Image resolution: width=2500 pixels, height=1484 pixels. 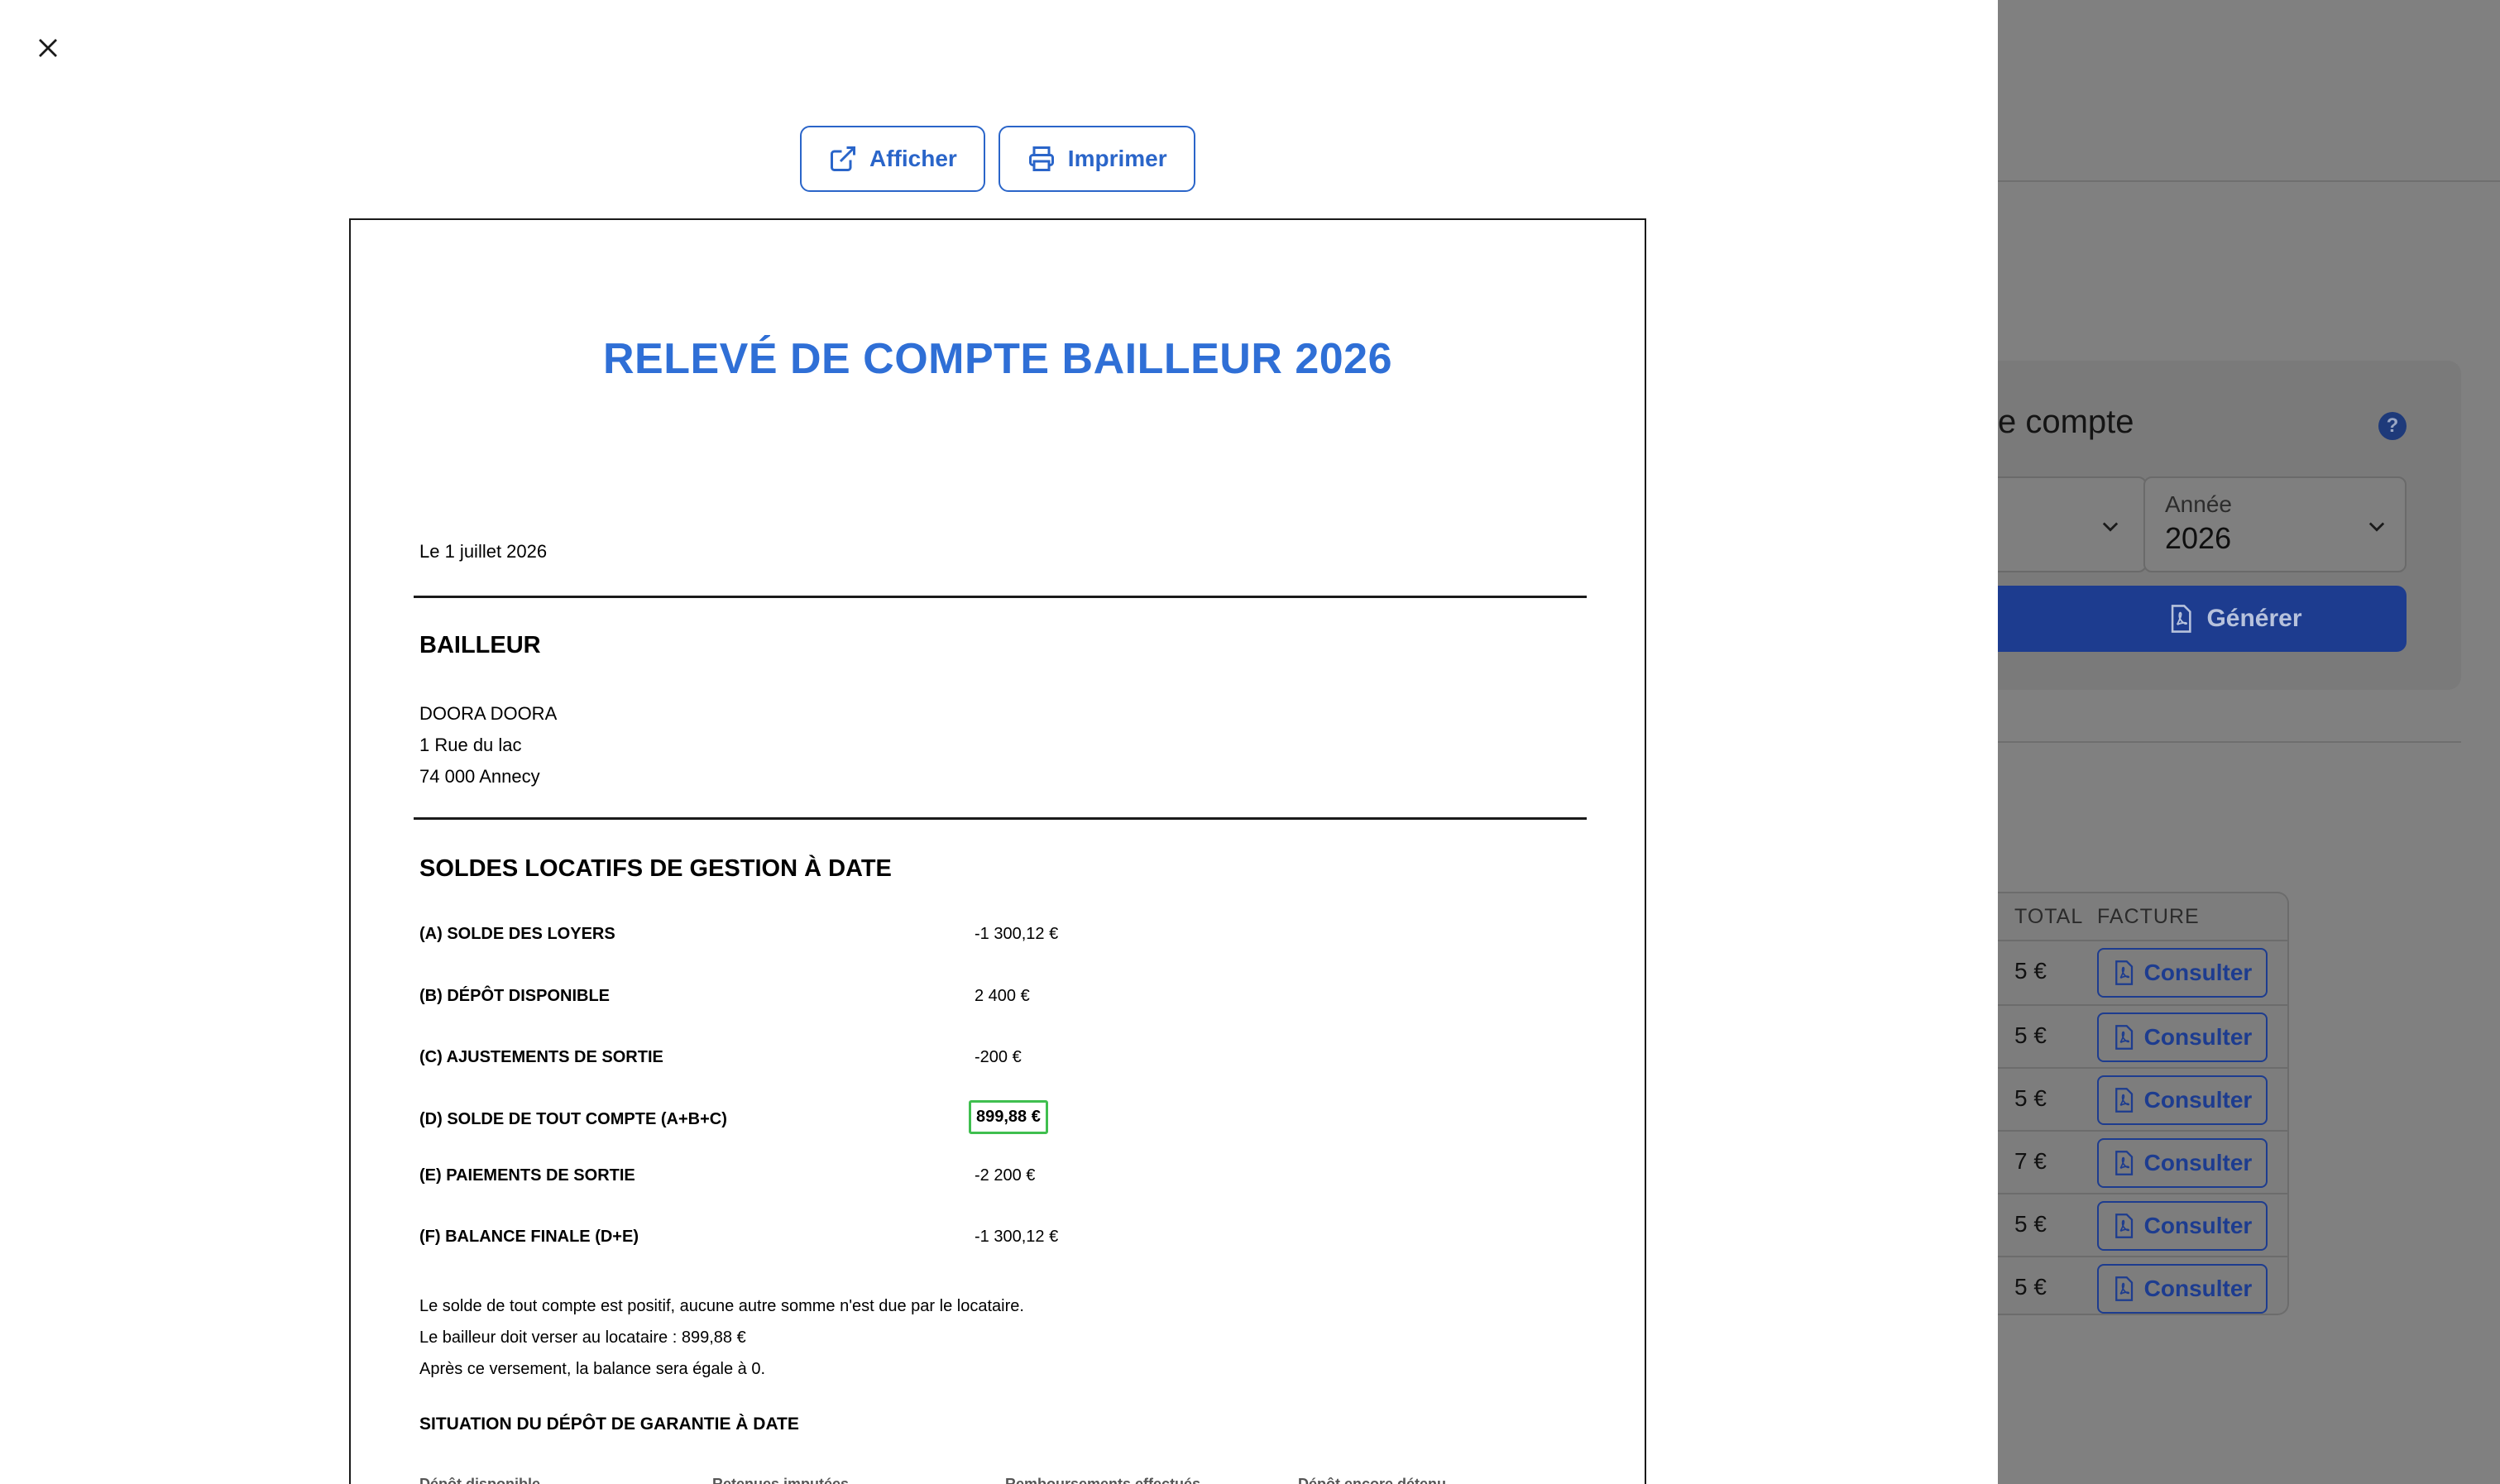 What do you see at coordinates (529, 1237) in the screenshot?
I see `balance-label: (F) BALANCE FINALE (D+E)` at bounding box center [529, 1237].